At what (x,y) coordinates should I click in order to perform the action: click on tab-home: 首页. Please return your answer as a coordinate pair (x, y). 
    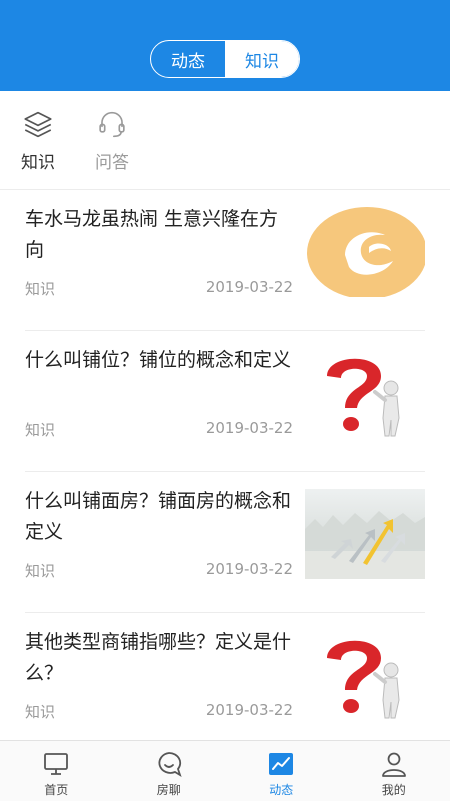
    Looking at the image, I should click on (56, 771).